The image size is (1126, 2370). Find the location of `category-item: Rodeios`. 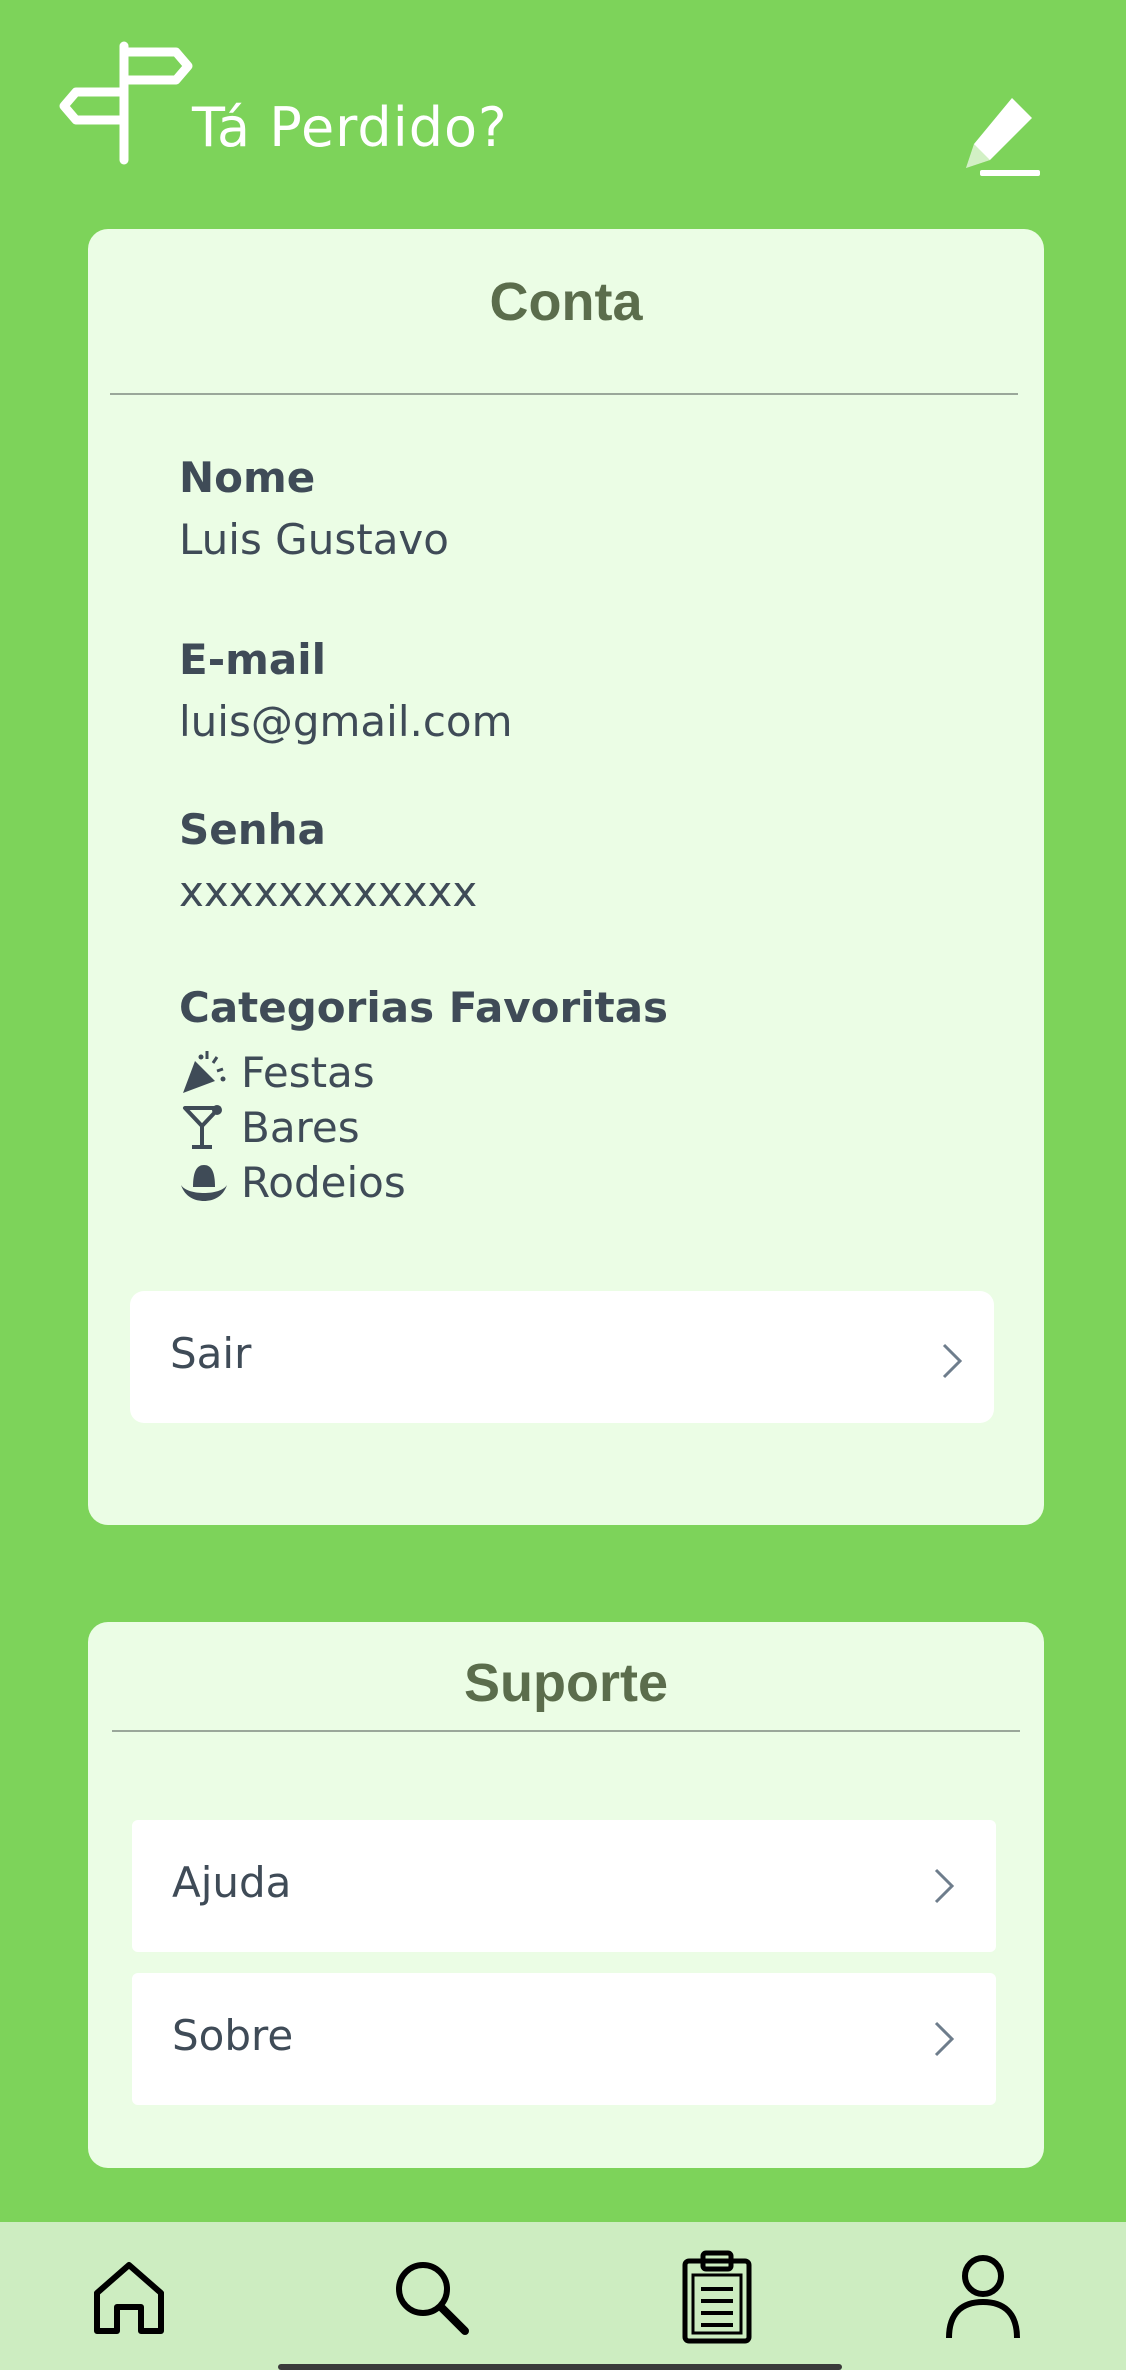

category-item: Rodeios is located at coordinates (292, 1182).